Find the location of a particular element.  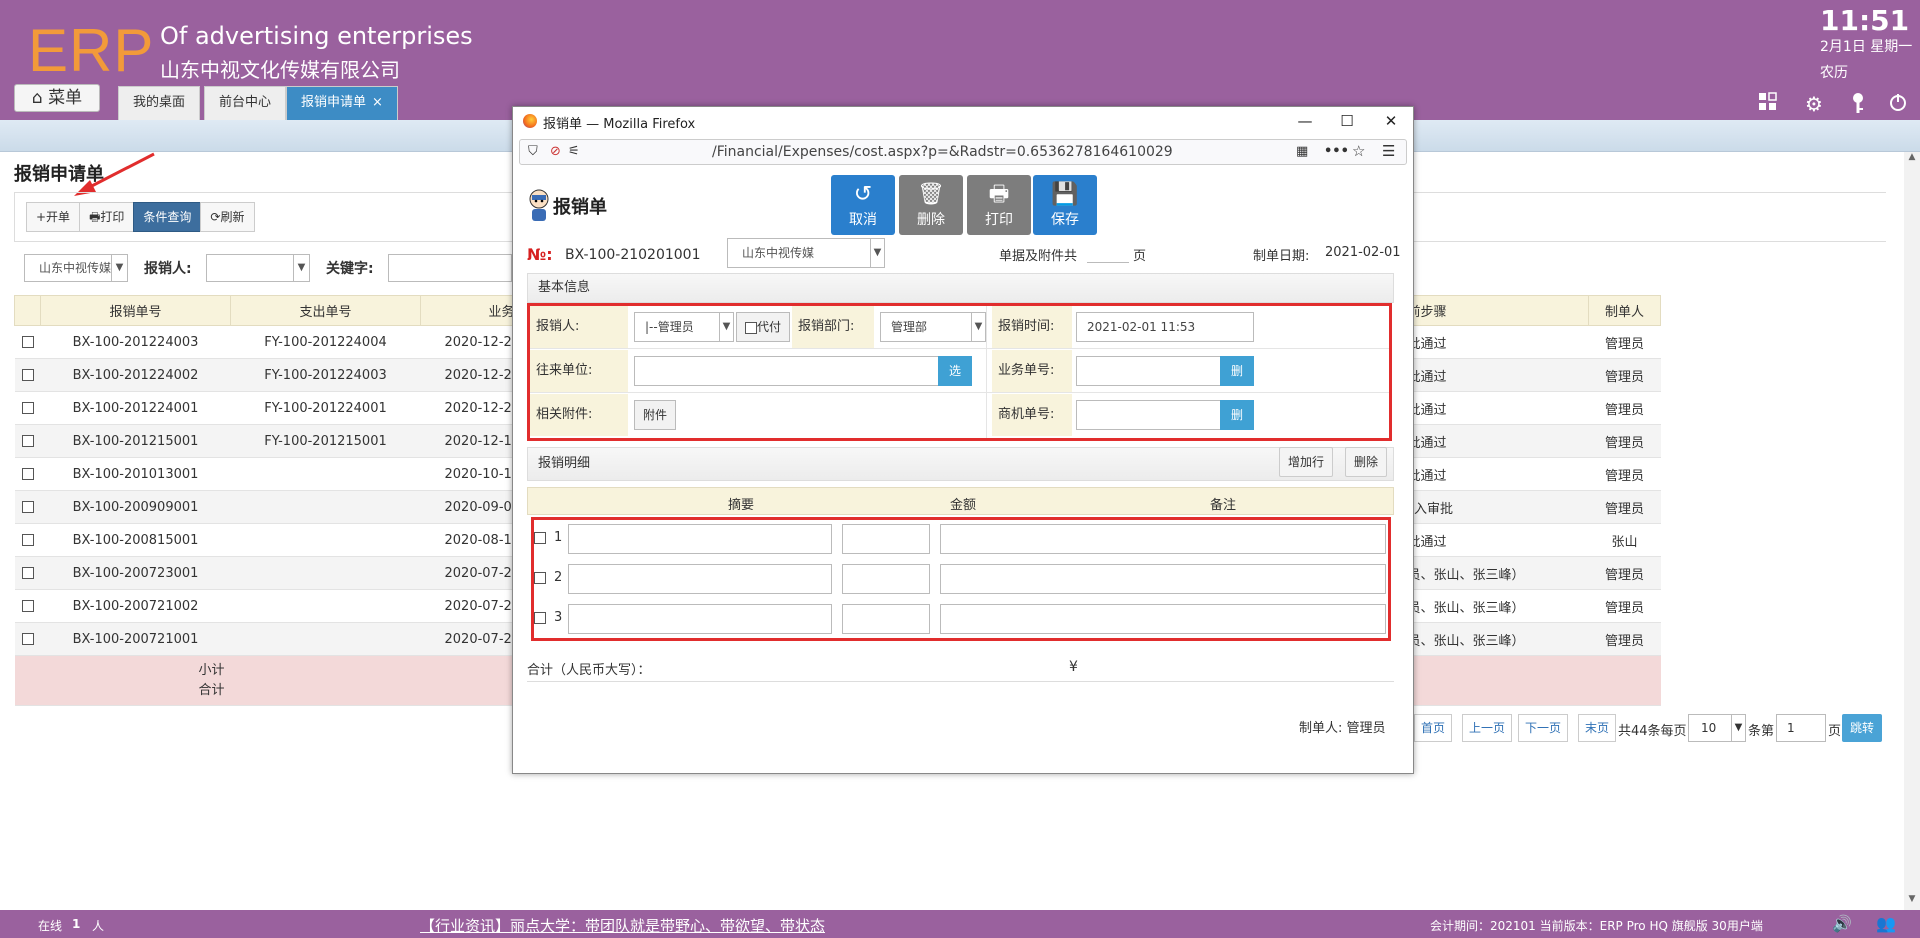

expenditure-no-link: FY-100-201215001 is located at coordinates (325, 441).